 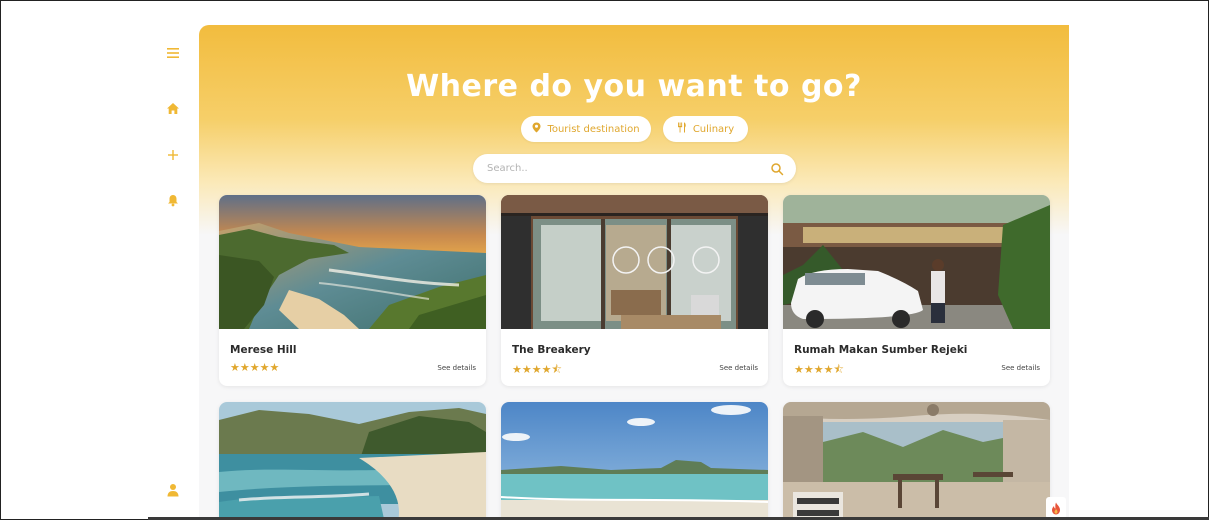 I want to click on map-pin-icon, so click(x=536, y=129).